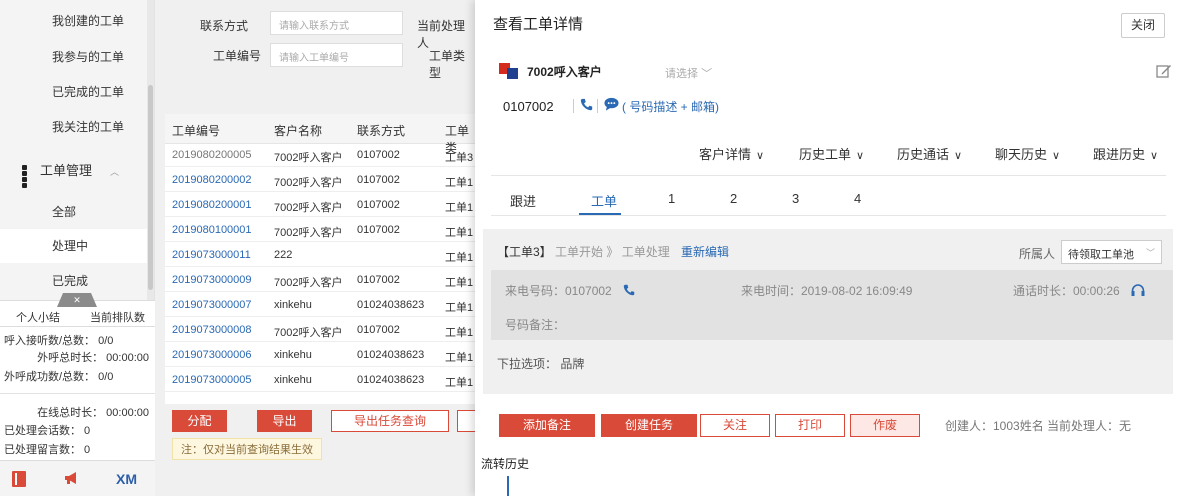 This screenshot has width=1181, height=496. What do you see at coordinates (212, 155) in the screenshot?
I see `cell-order-no: 2019080200005` at bounding box center [212, 155].